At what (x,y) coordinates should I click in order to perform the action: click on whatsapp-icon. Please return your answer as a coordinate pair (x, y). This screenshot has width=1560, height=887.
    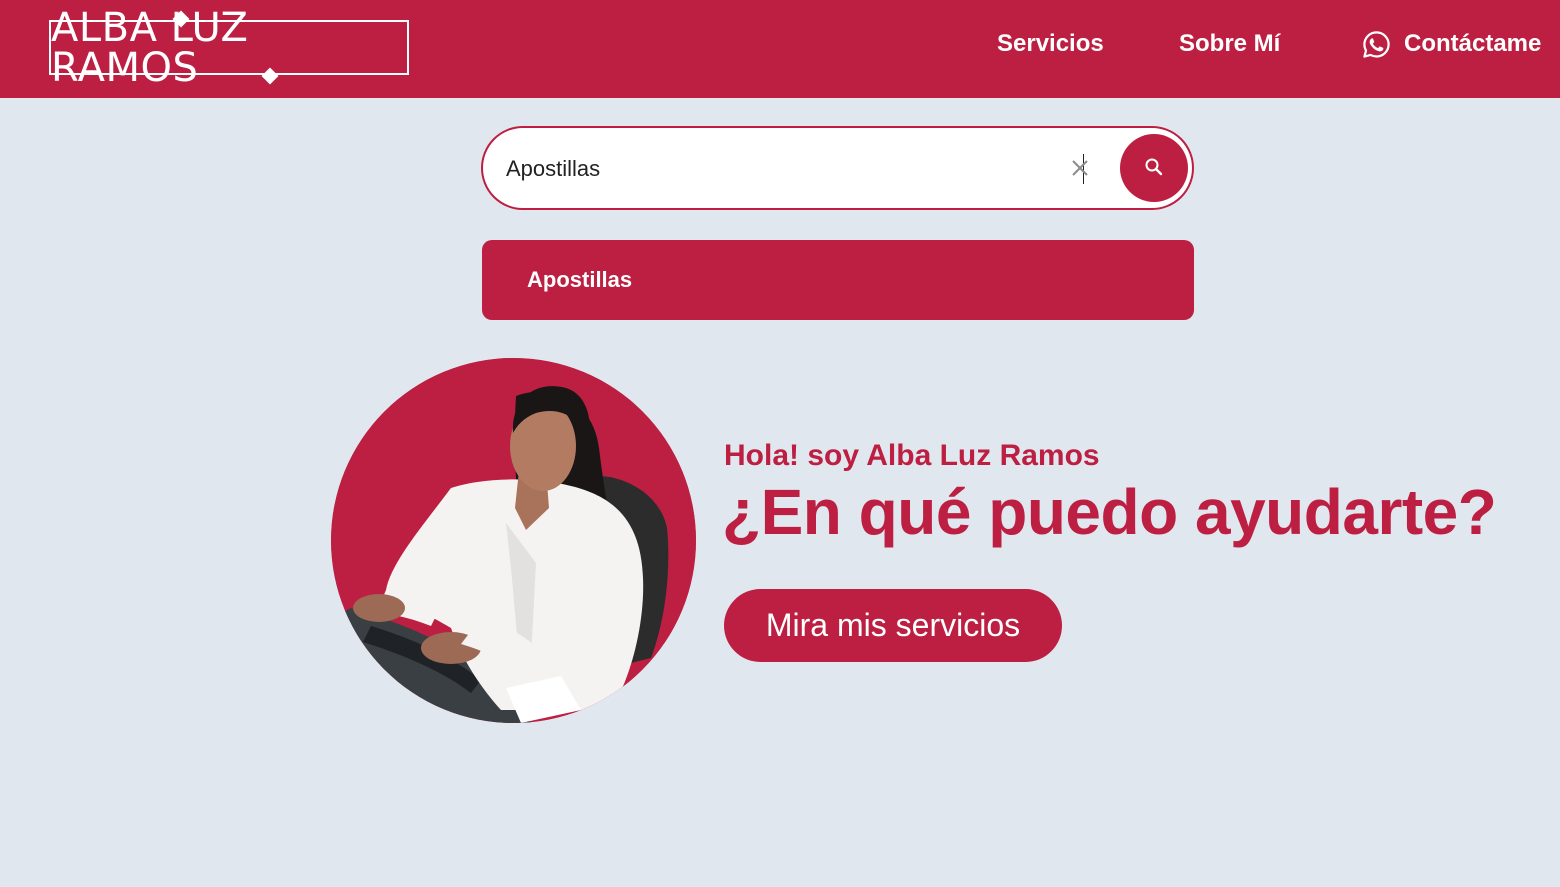
    Looking at the image, I should click on (1376, 44).